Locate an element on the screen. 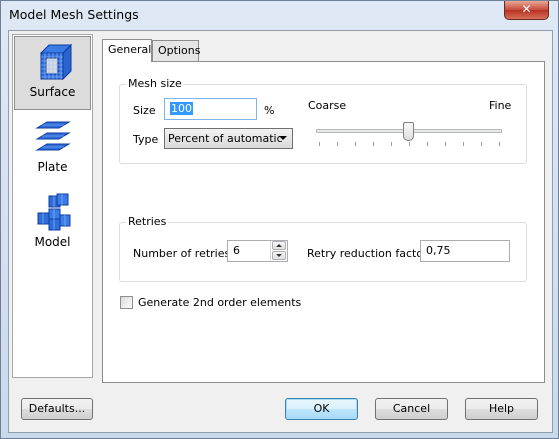  shortcut-plate: Plate is located at coordinates (52, 149).